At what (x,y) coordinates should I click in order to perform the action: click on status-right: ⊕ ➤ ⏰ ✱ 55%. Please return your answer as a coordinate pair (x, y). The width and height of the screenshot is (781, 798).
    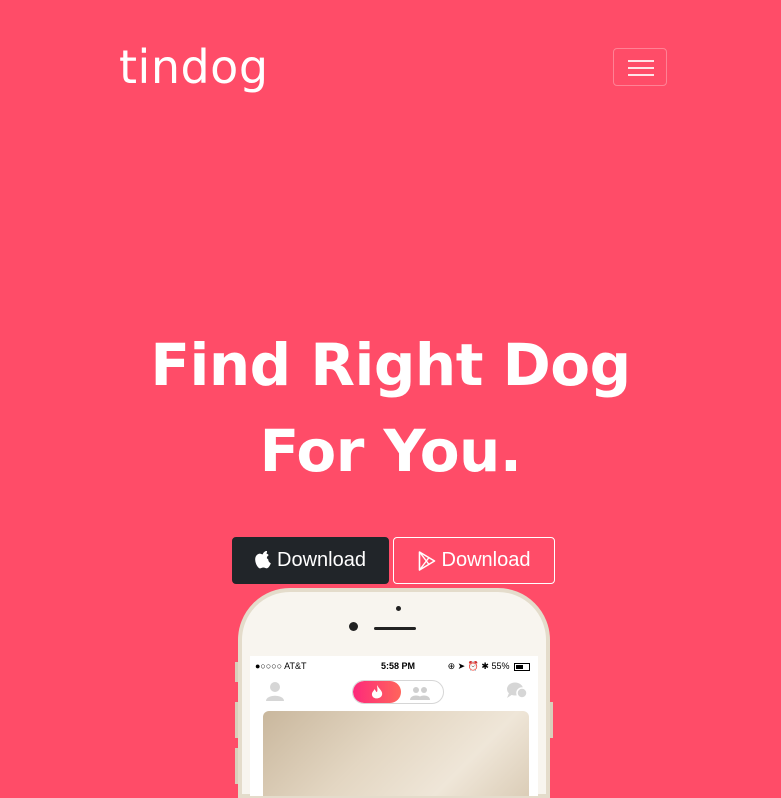
    Looking at the image, I should click on (489, 666).